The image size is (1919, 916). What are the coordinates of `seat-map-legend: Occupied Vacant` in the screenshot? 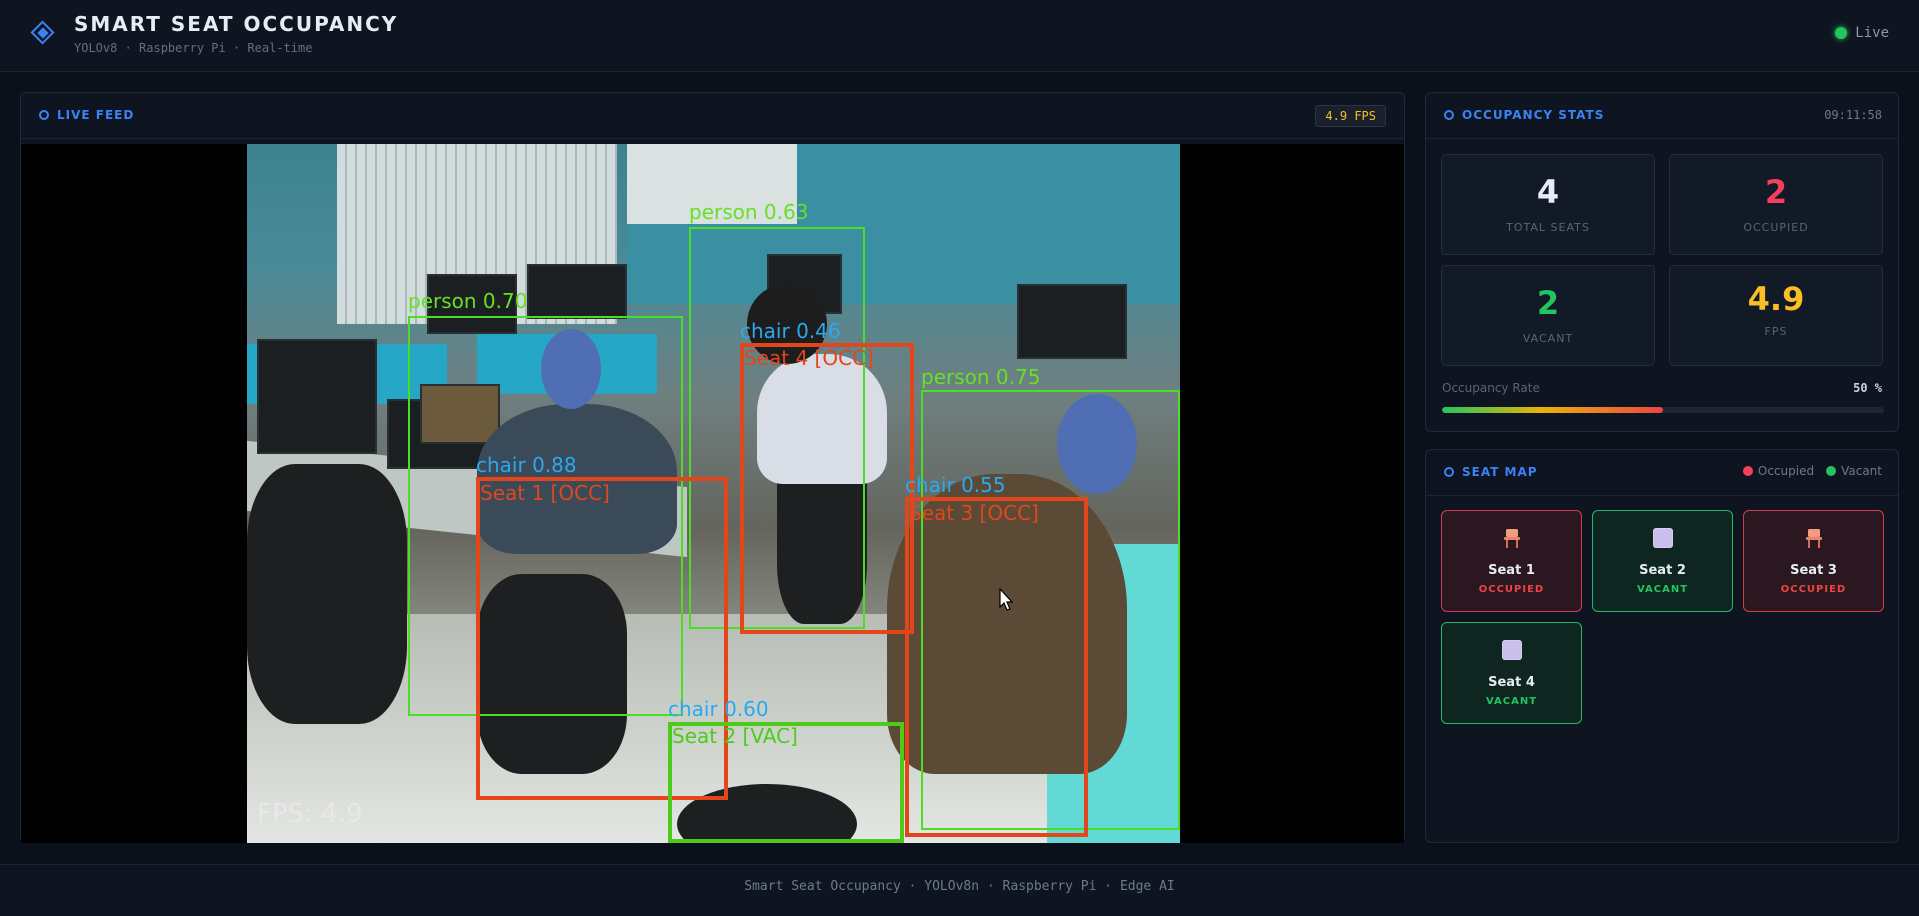 It's located at (1812, 471).